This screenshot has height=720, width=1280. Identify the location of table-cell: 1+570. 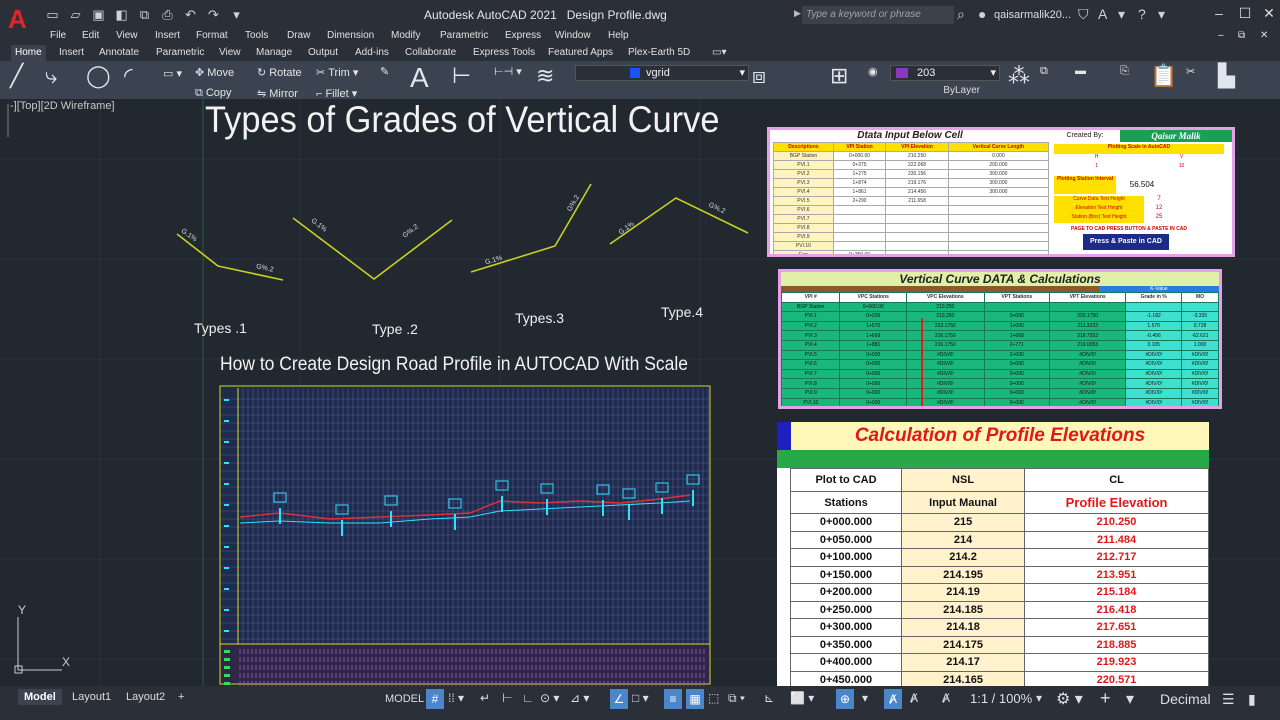
(873, 326).